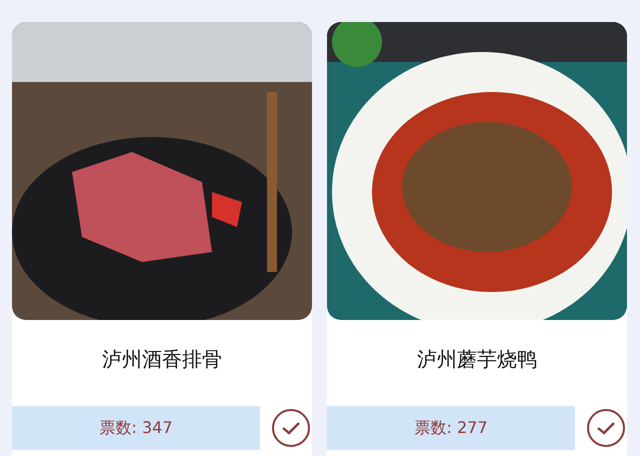 The height and width of the screenshot is (456, 640). I want to click on vote-count: 票数: 277, so click(451, 428).